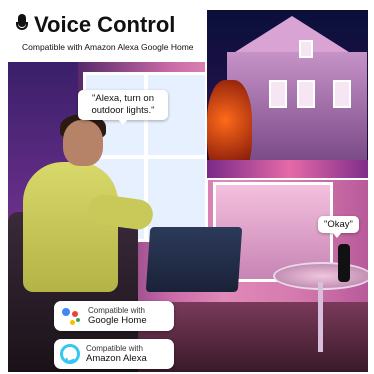  Describe the element at coordinates (287, 169) in the screenshot. I see `lit-lawn` at that location.